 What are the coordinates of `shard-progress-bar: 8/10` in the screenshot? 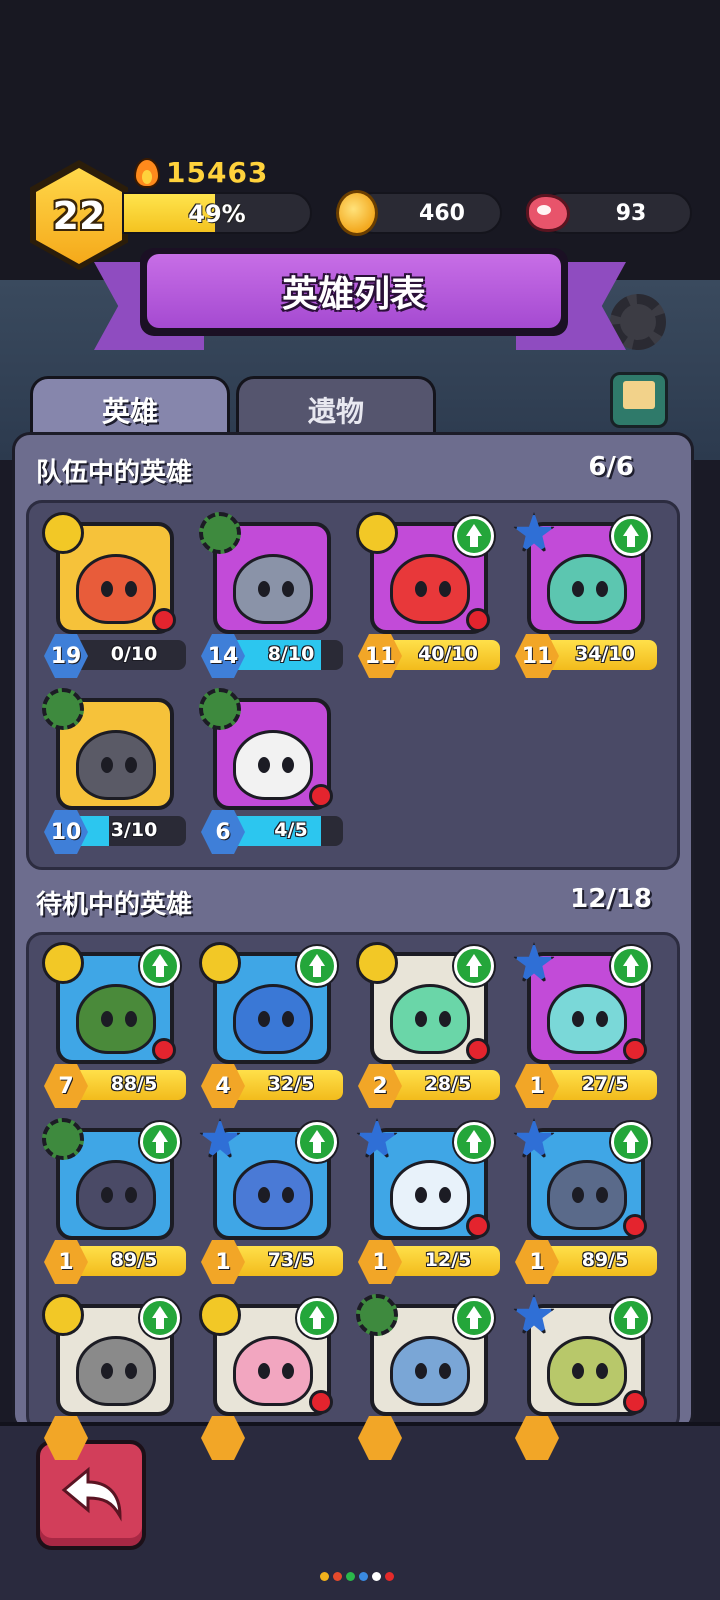 It's located at (288, 655).